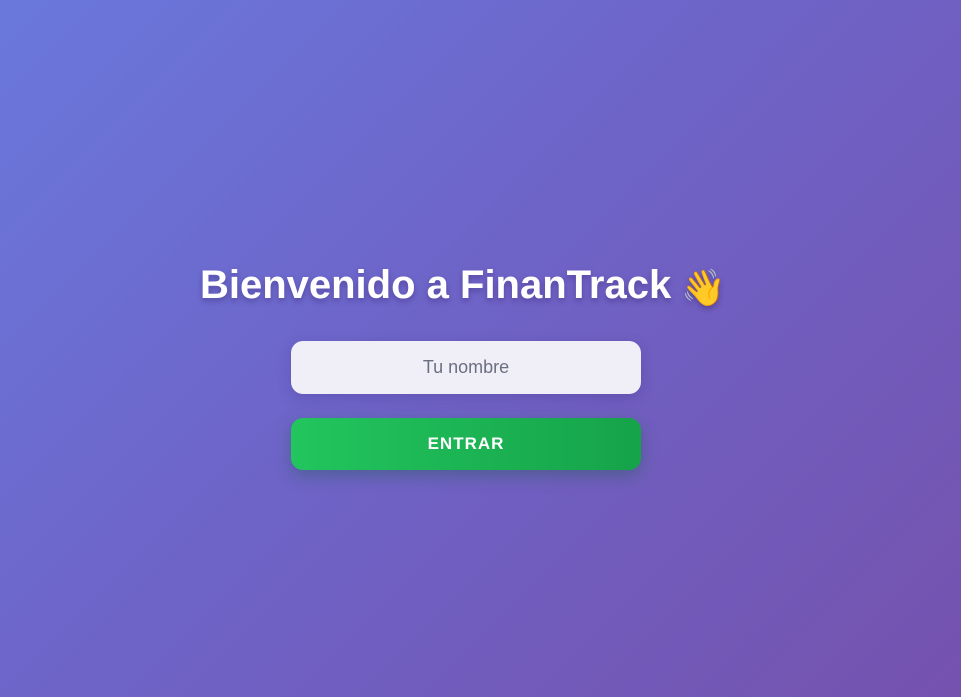 The height and width of the screenshot is (697, 961). What do you see at coordinates (466, 444) in the screenshot?
I see `enter-button: ENTRAR` at bounding box center [466, 444].